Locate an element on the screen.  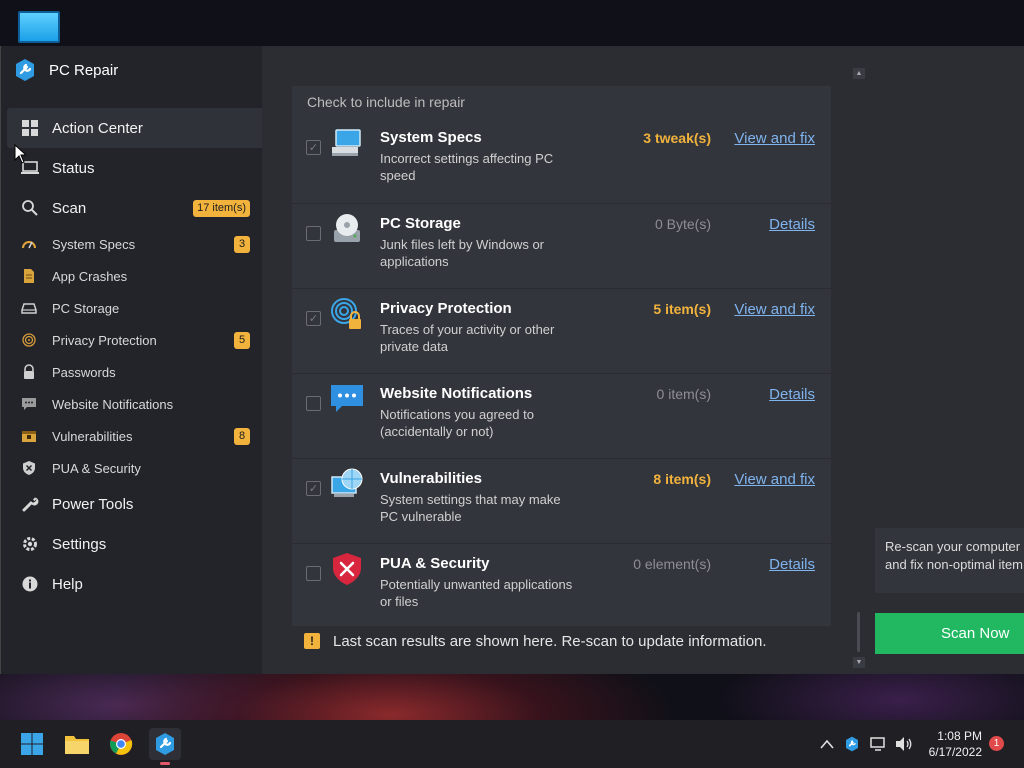
info-icon is located at coordinates (30, 584).